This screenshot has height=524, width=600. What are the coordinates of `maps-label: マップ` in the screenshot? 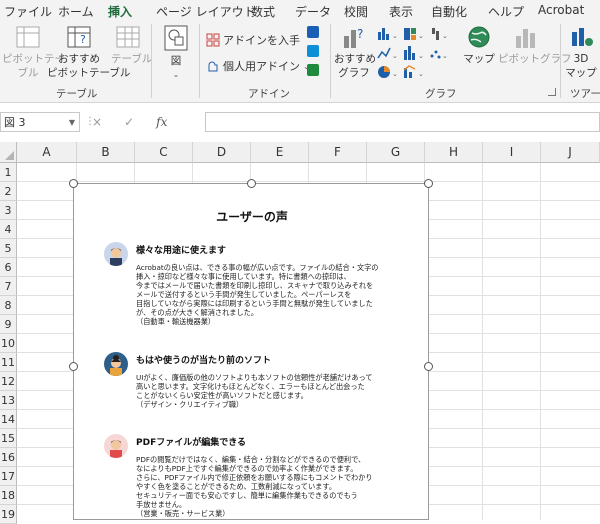 It's located at (479, 59).